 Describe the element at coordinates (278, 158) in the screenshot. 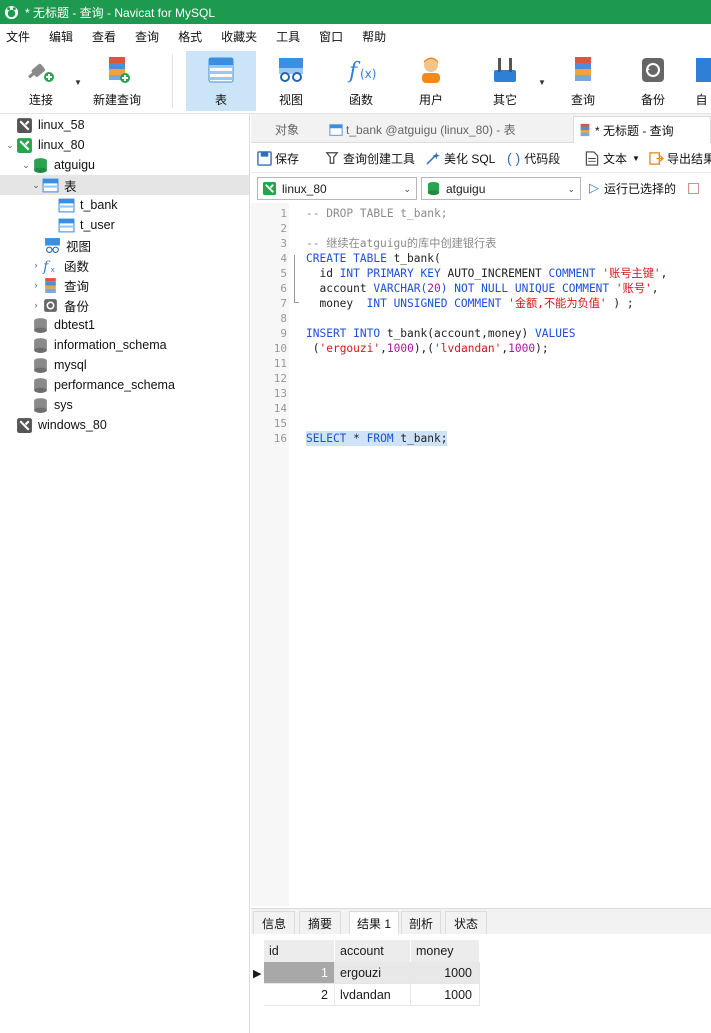

I see `save-button: 保存` at that location.